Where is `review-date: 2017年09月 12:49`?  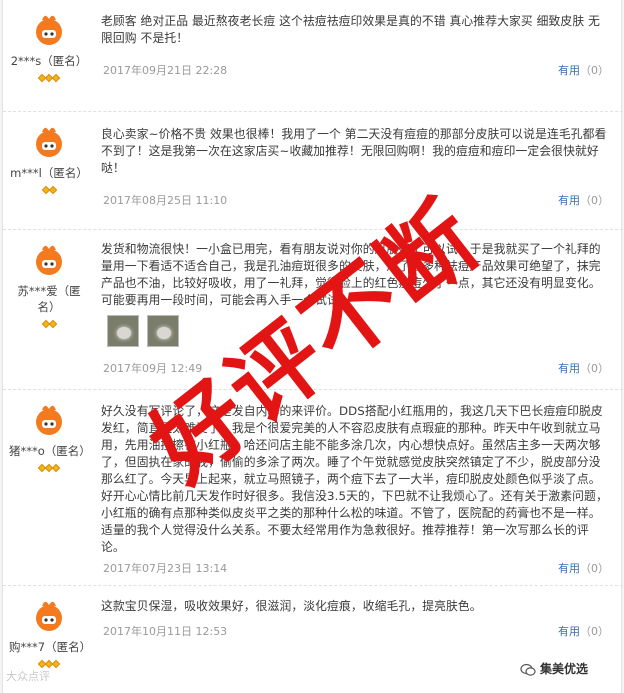 review-date: 2017年09月 12:49 is located at coordinates (153, 368).